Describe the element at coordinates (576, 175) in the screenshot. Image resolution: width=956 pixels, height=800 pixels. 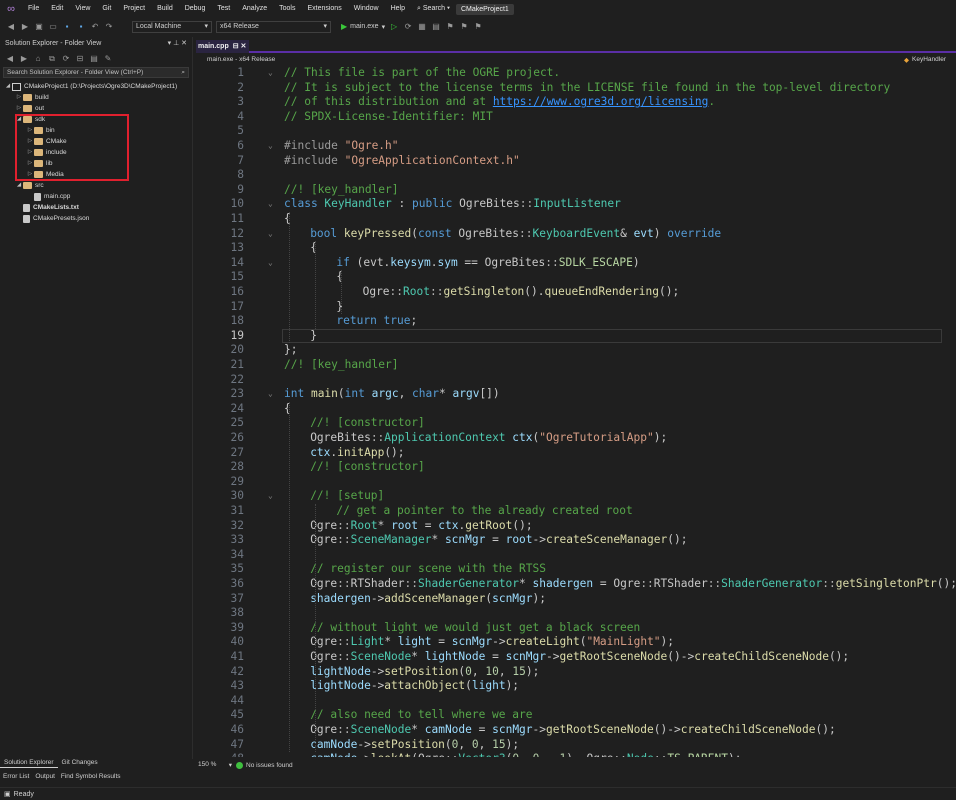
I see `code-line: 8` at that location.